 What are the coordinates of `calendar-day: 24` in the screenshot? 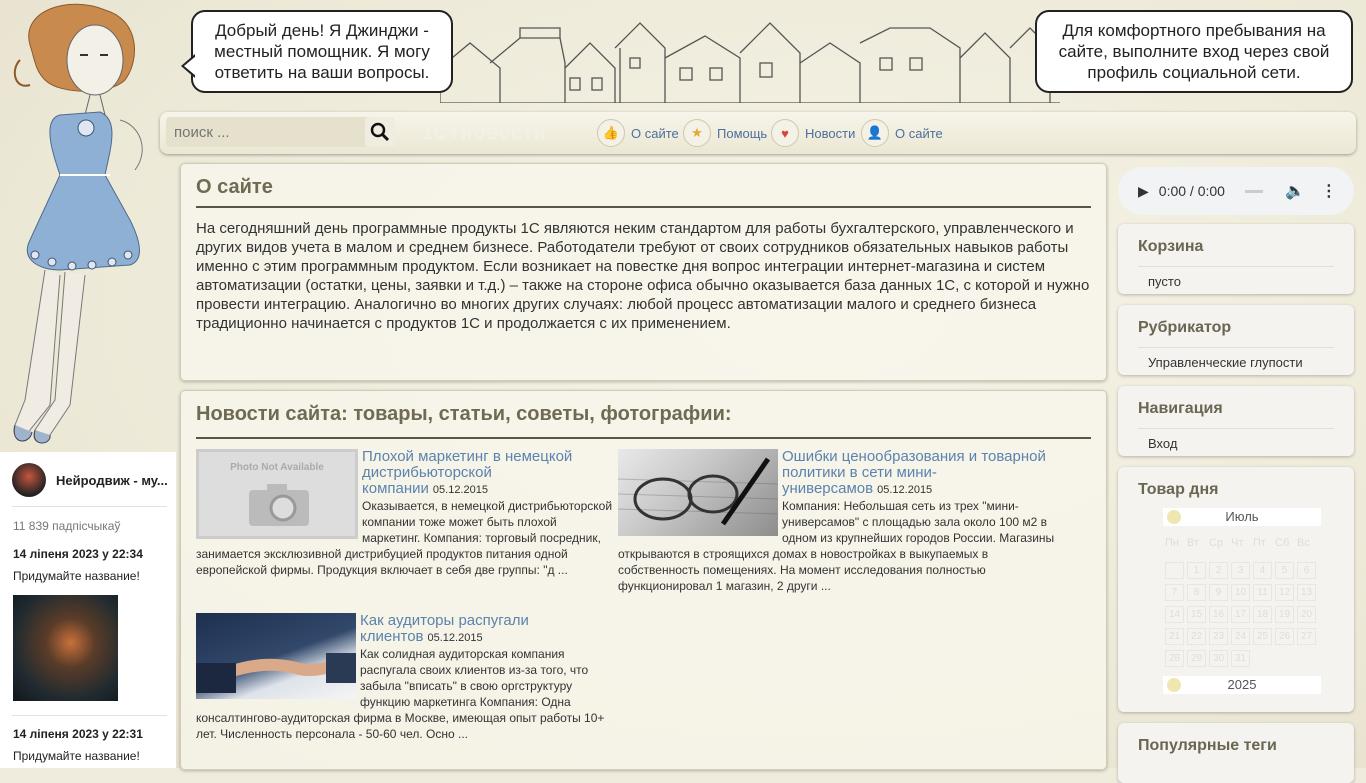 It's located at (1240, 636).